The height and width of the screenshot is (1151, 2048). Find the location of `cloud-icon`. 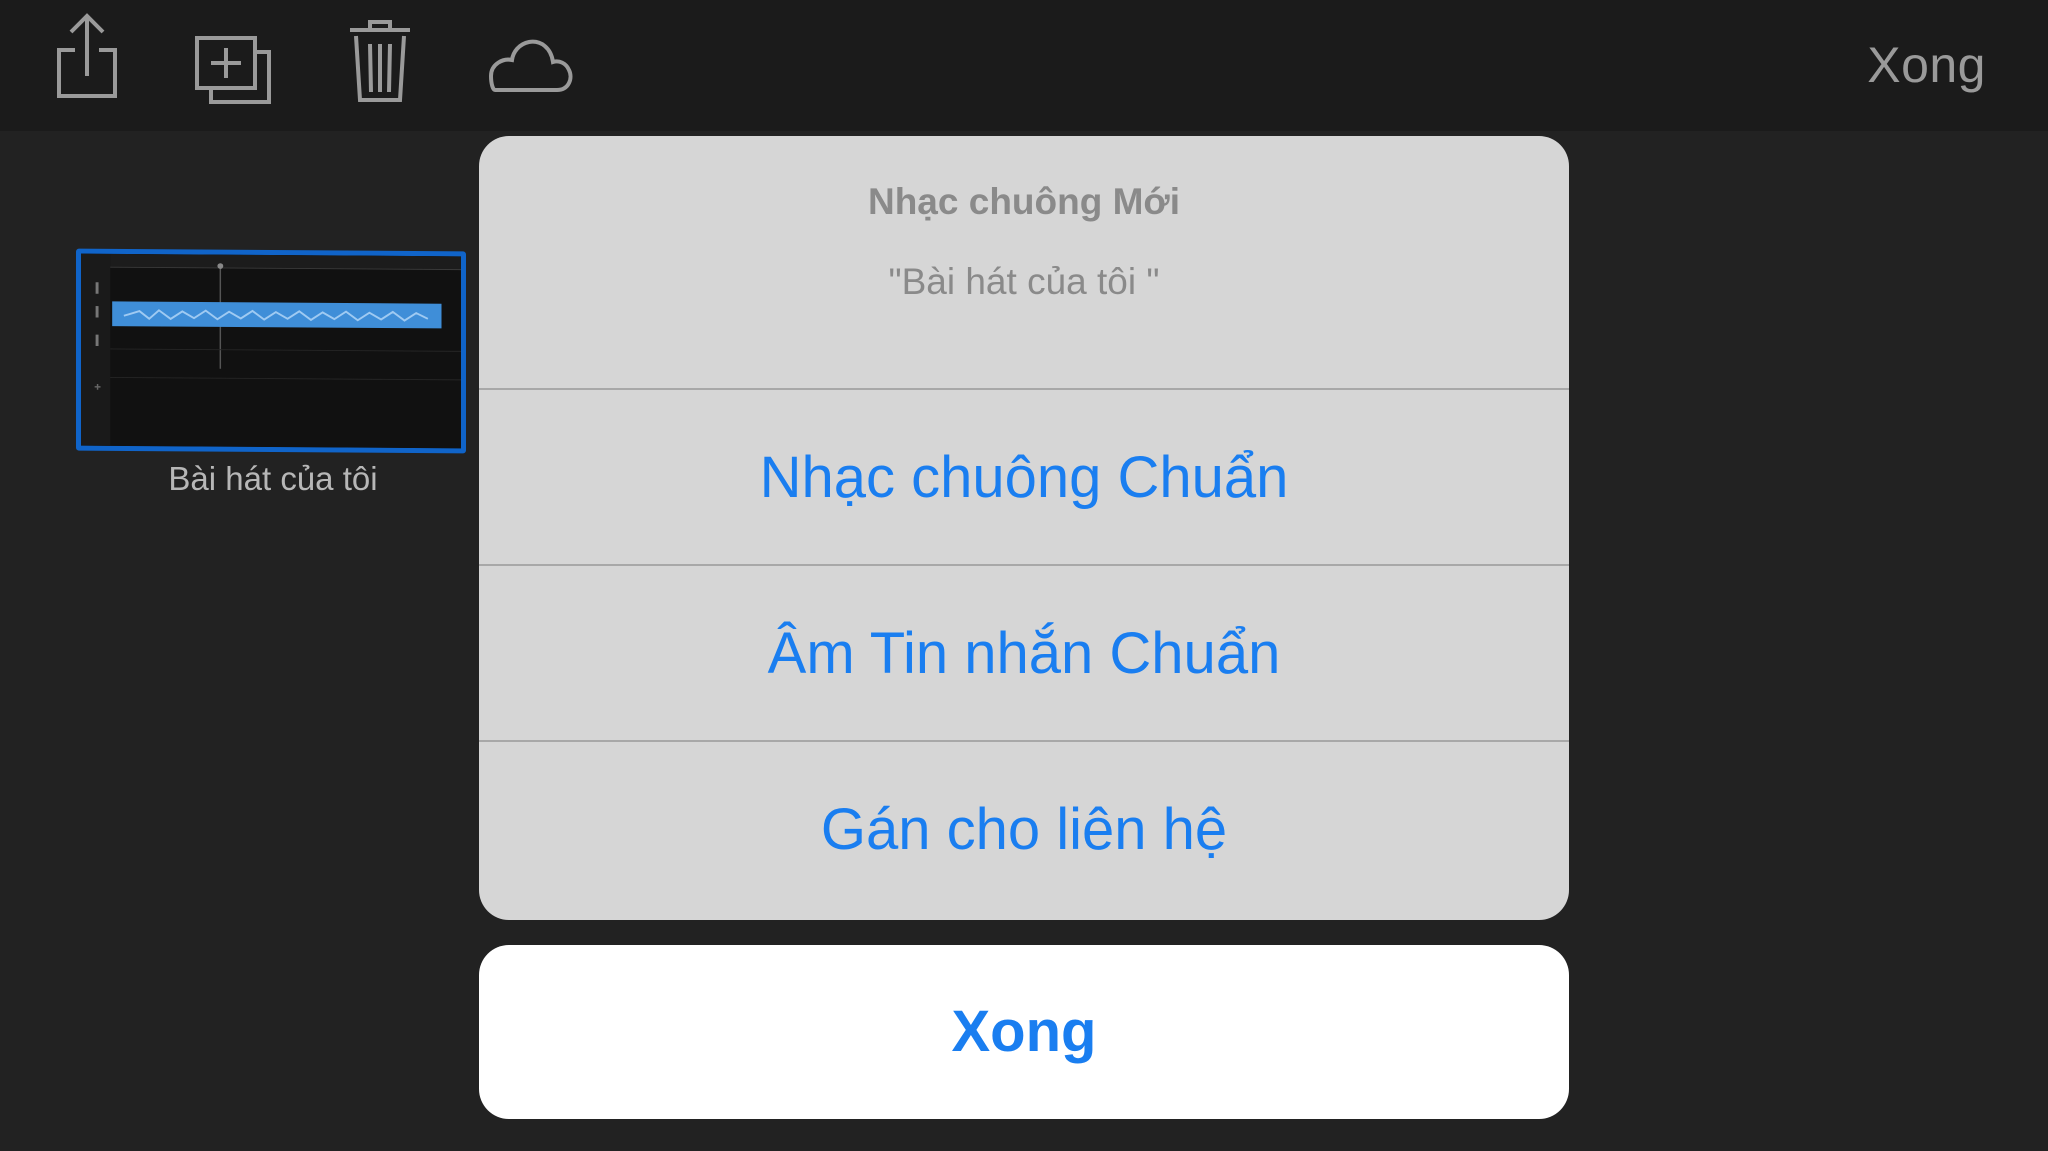

cloud-icon is located at coordinates (527, 63).